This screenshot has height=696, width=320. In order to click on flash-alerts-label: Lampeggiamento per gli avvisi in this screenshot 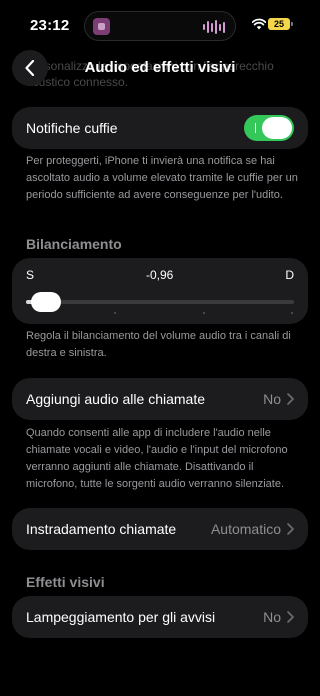, I will do `click(121, 617)`.